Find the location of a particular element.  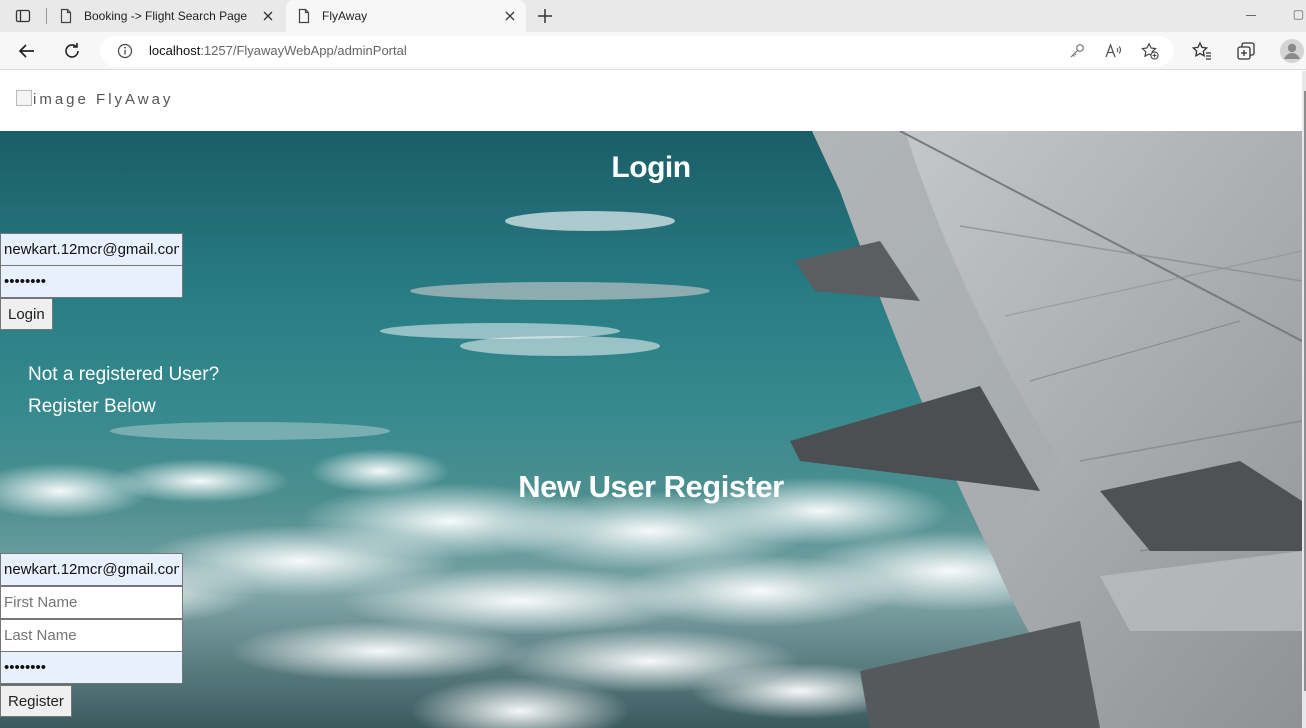

register-email-field is located at coordinates (91, 569).